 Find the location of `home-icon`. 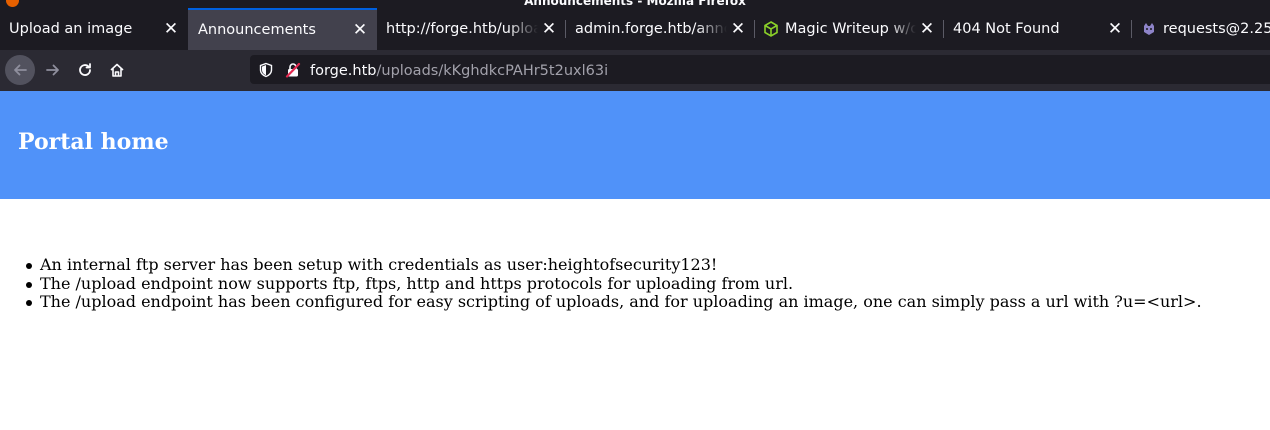

home-icon is located at coordinates (117, 70).